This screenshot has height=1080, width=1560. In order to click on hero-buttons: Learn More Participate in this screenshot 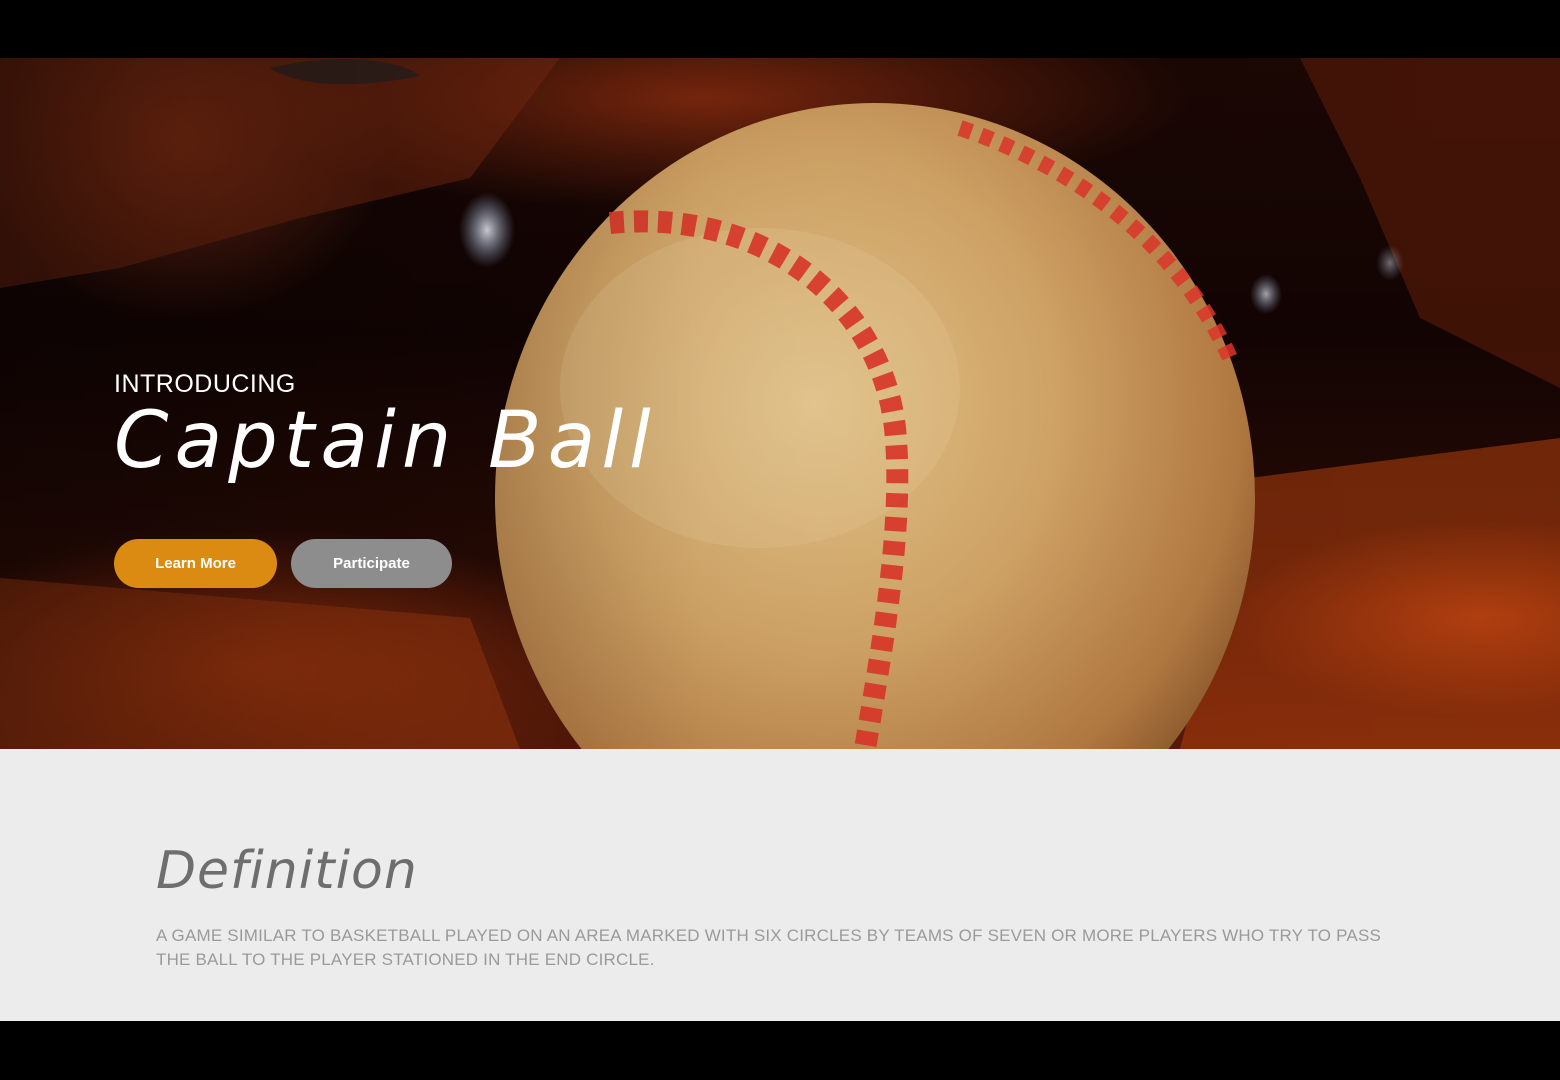, I will do `click(283, 563)`.